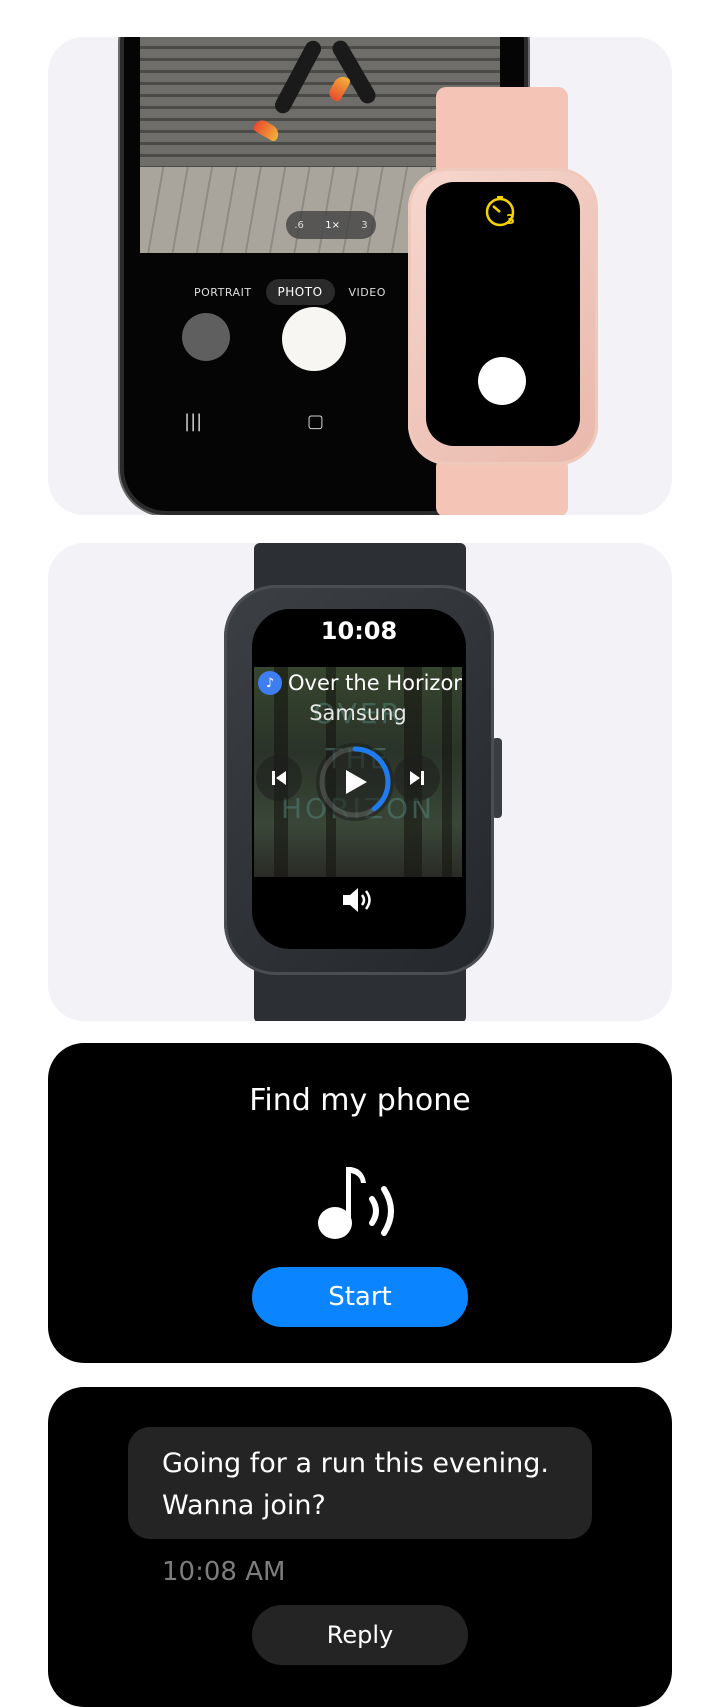 Image resolution: width=720 pixels, height=1707 pixels. I want to click on artist-name: Samsung, so click(358, 713).